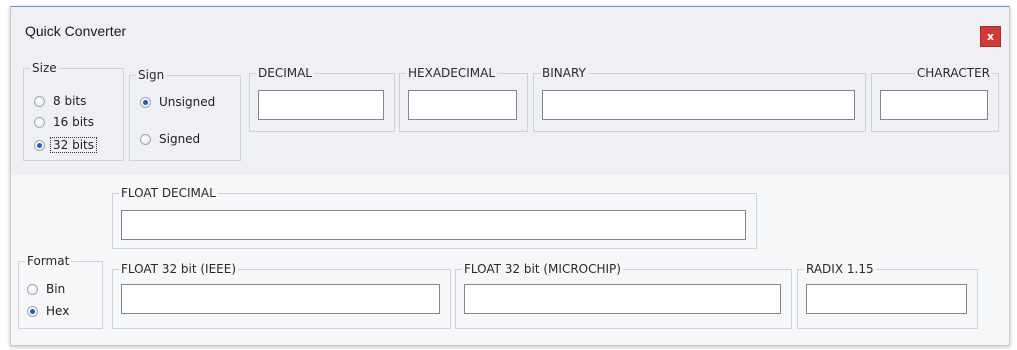 The image size is (1017, 350). I want to click on size-32-bits-radio: 32 bits, so click(65, 145).